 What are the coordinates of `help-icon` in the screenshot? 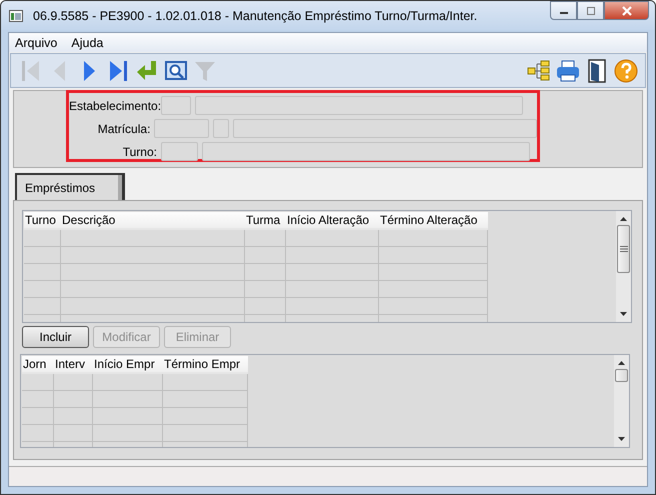 It's located at (625, 70).